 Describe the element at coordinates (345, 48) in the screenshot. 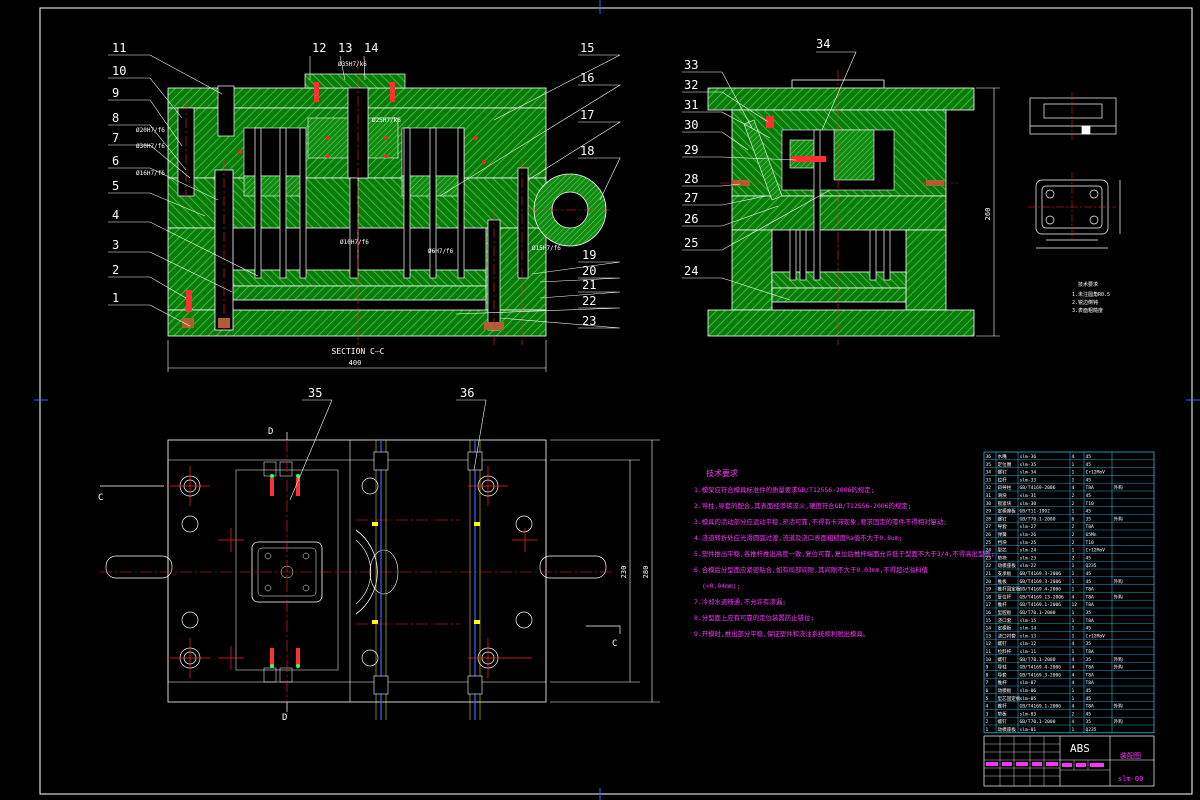

I see `balloon: 13` at that location.